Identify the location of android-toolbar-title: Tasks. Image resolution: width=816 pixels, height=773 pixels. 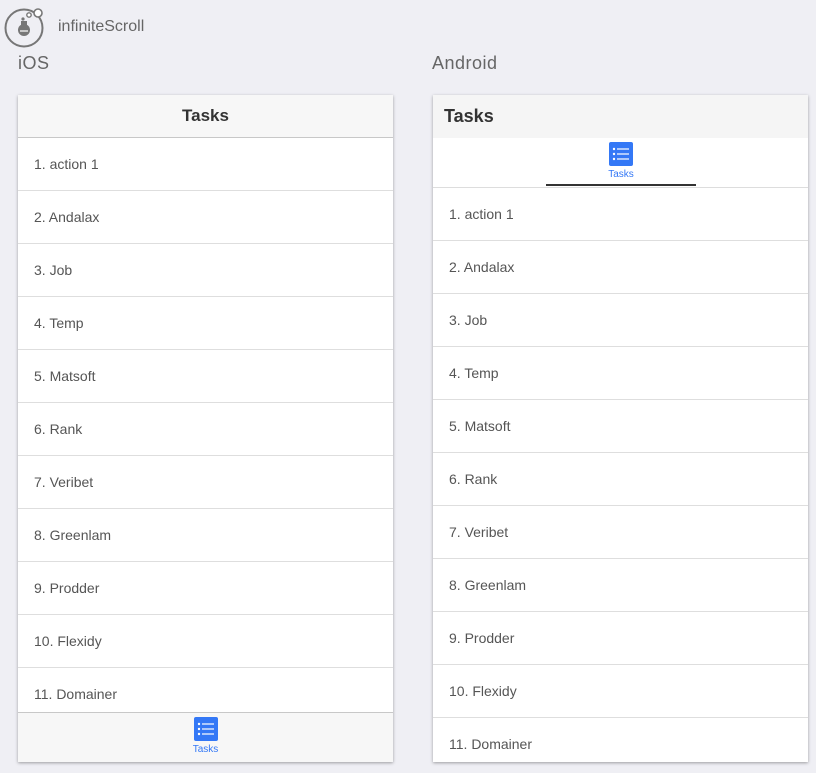
(469, 116).